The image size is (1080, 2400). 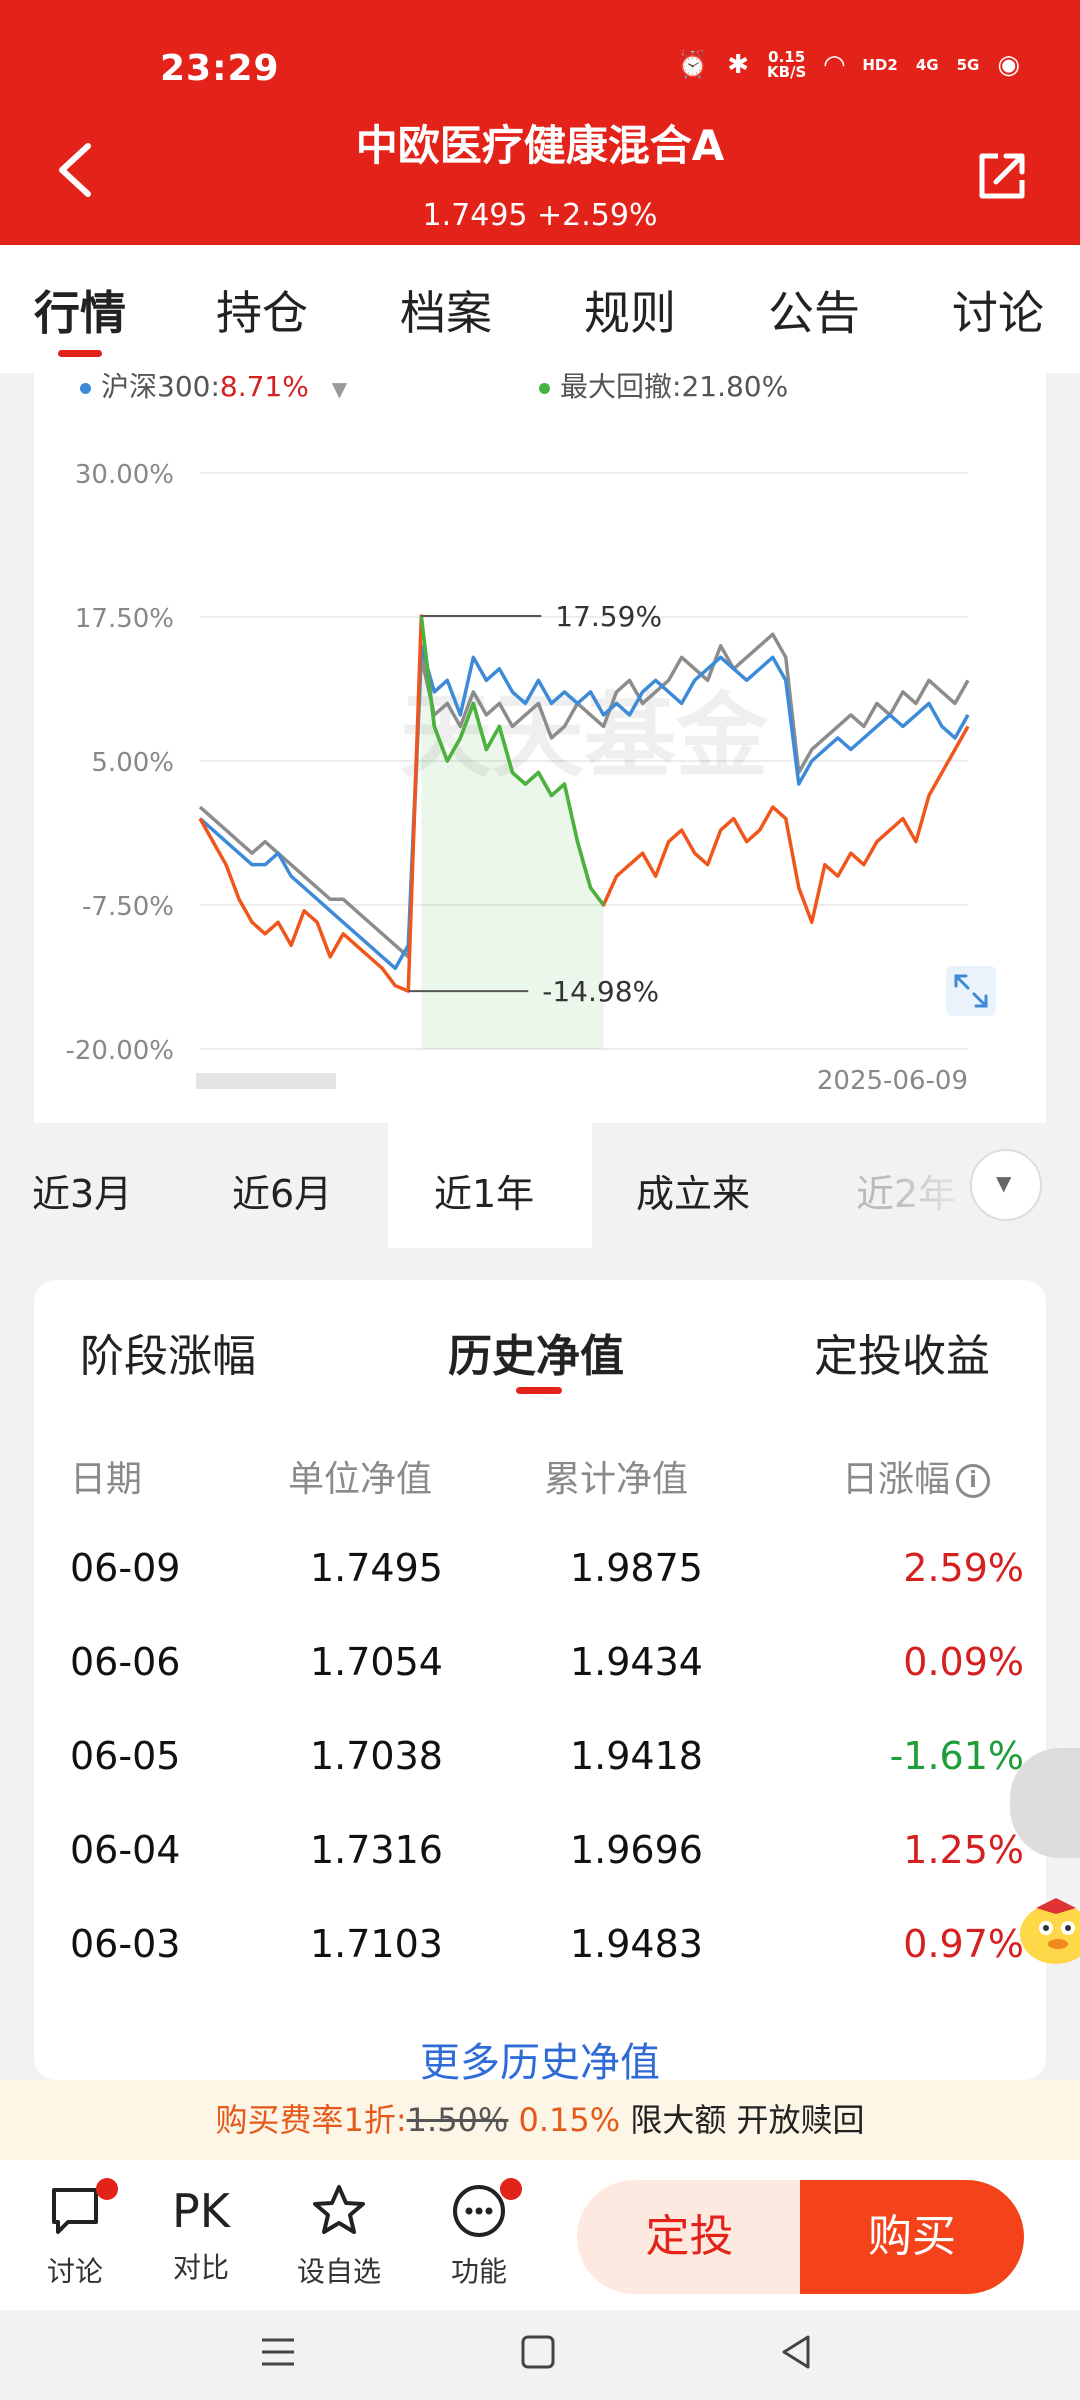 I want to click on dingtou-button: 定投, so click(x=689, y=2237).